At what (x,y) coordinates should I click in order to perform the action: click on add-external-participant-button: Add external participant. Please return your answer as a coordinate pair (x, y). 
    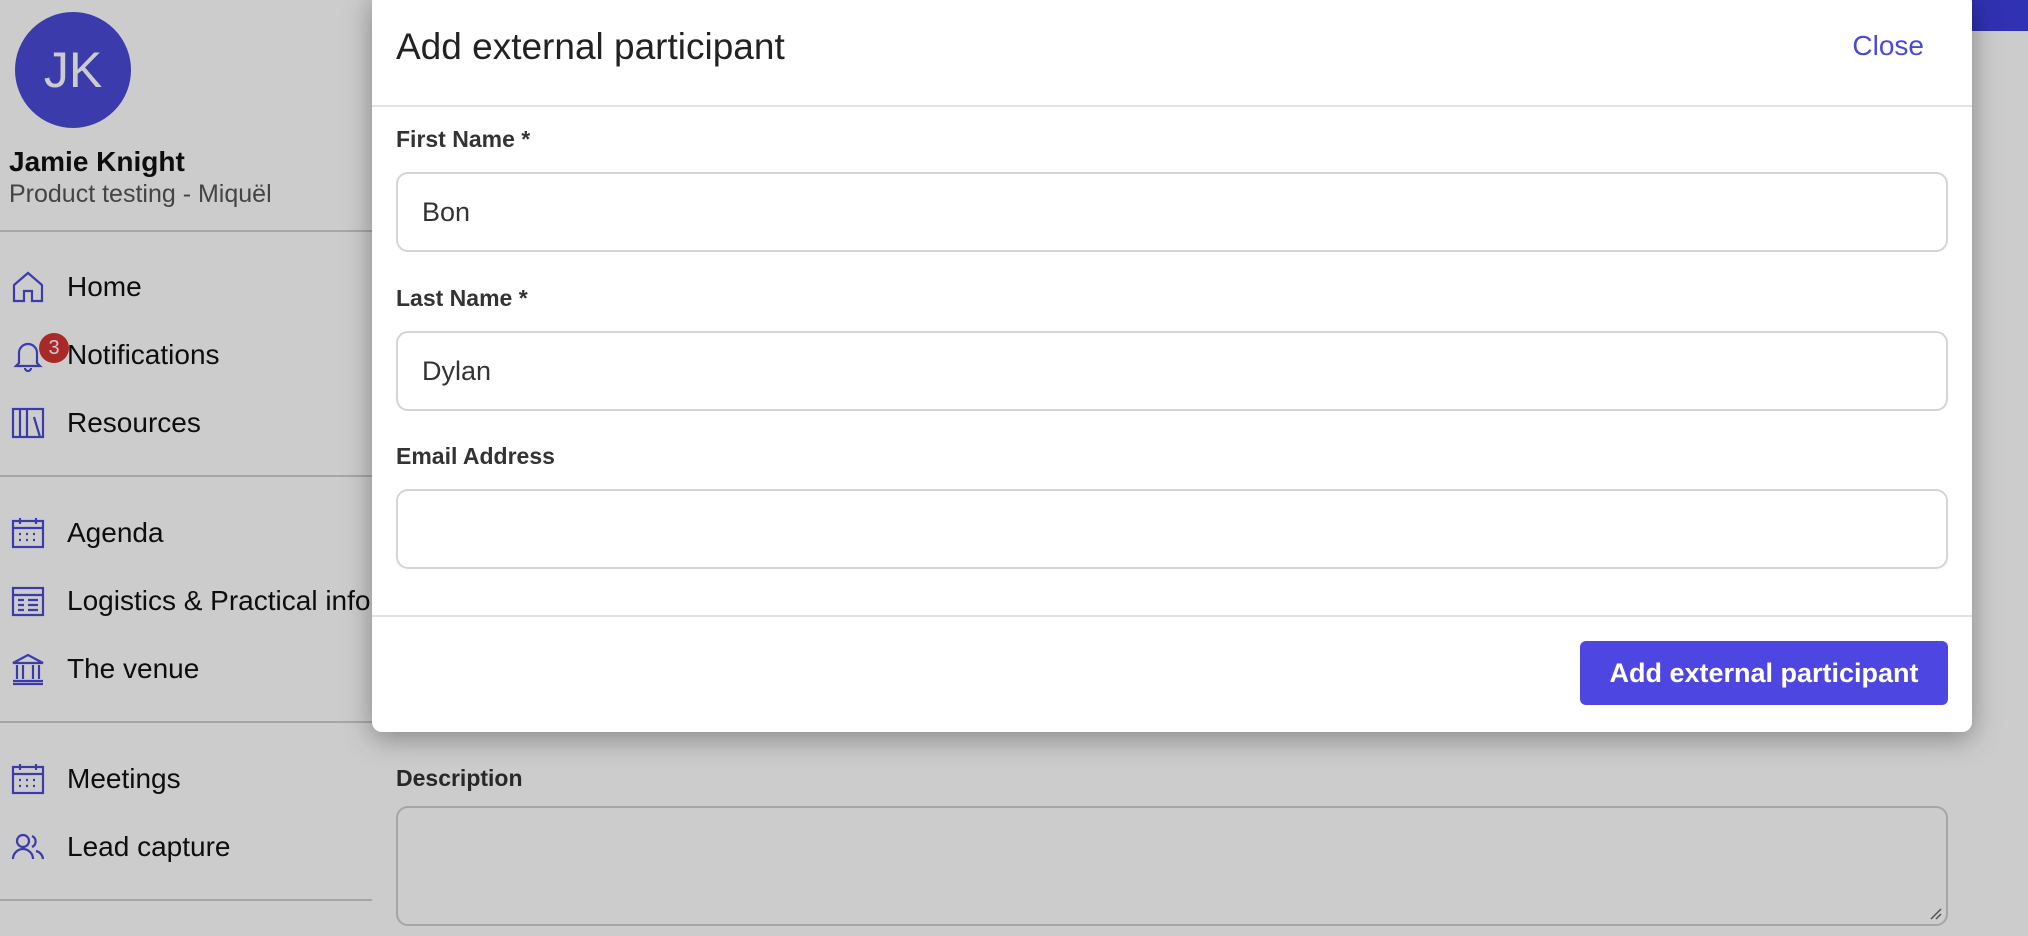
    Looking at the image, I should click on (1764, 673).